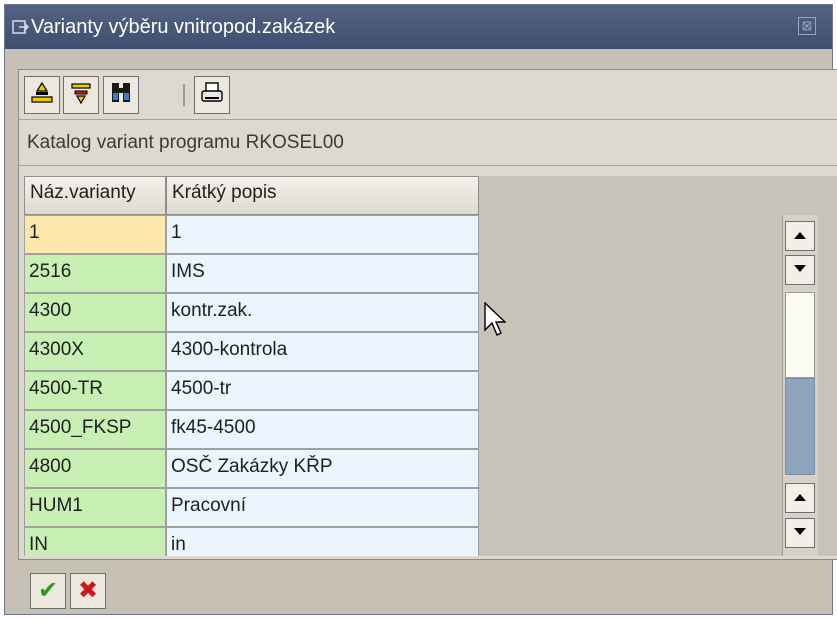 This screenshot has height=619, width=837. What do you see at coordinates (95, 429) in the screenshot?
I see `variant-name-cell: 4500_FKSP` at bounding box center [95, 429].